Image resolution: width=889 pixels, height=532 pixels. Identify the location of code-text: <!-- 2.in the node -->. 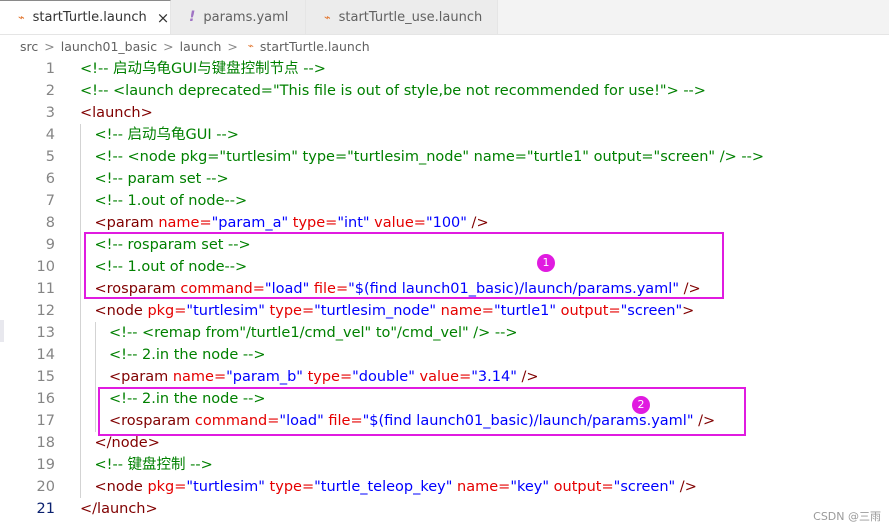
(187, 355).